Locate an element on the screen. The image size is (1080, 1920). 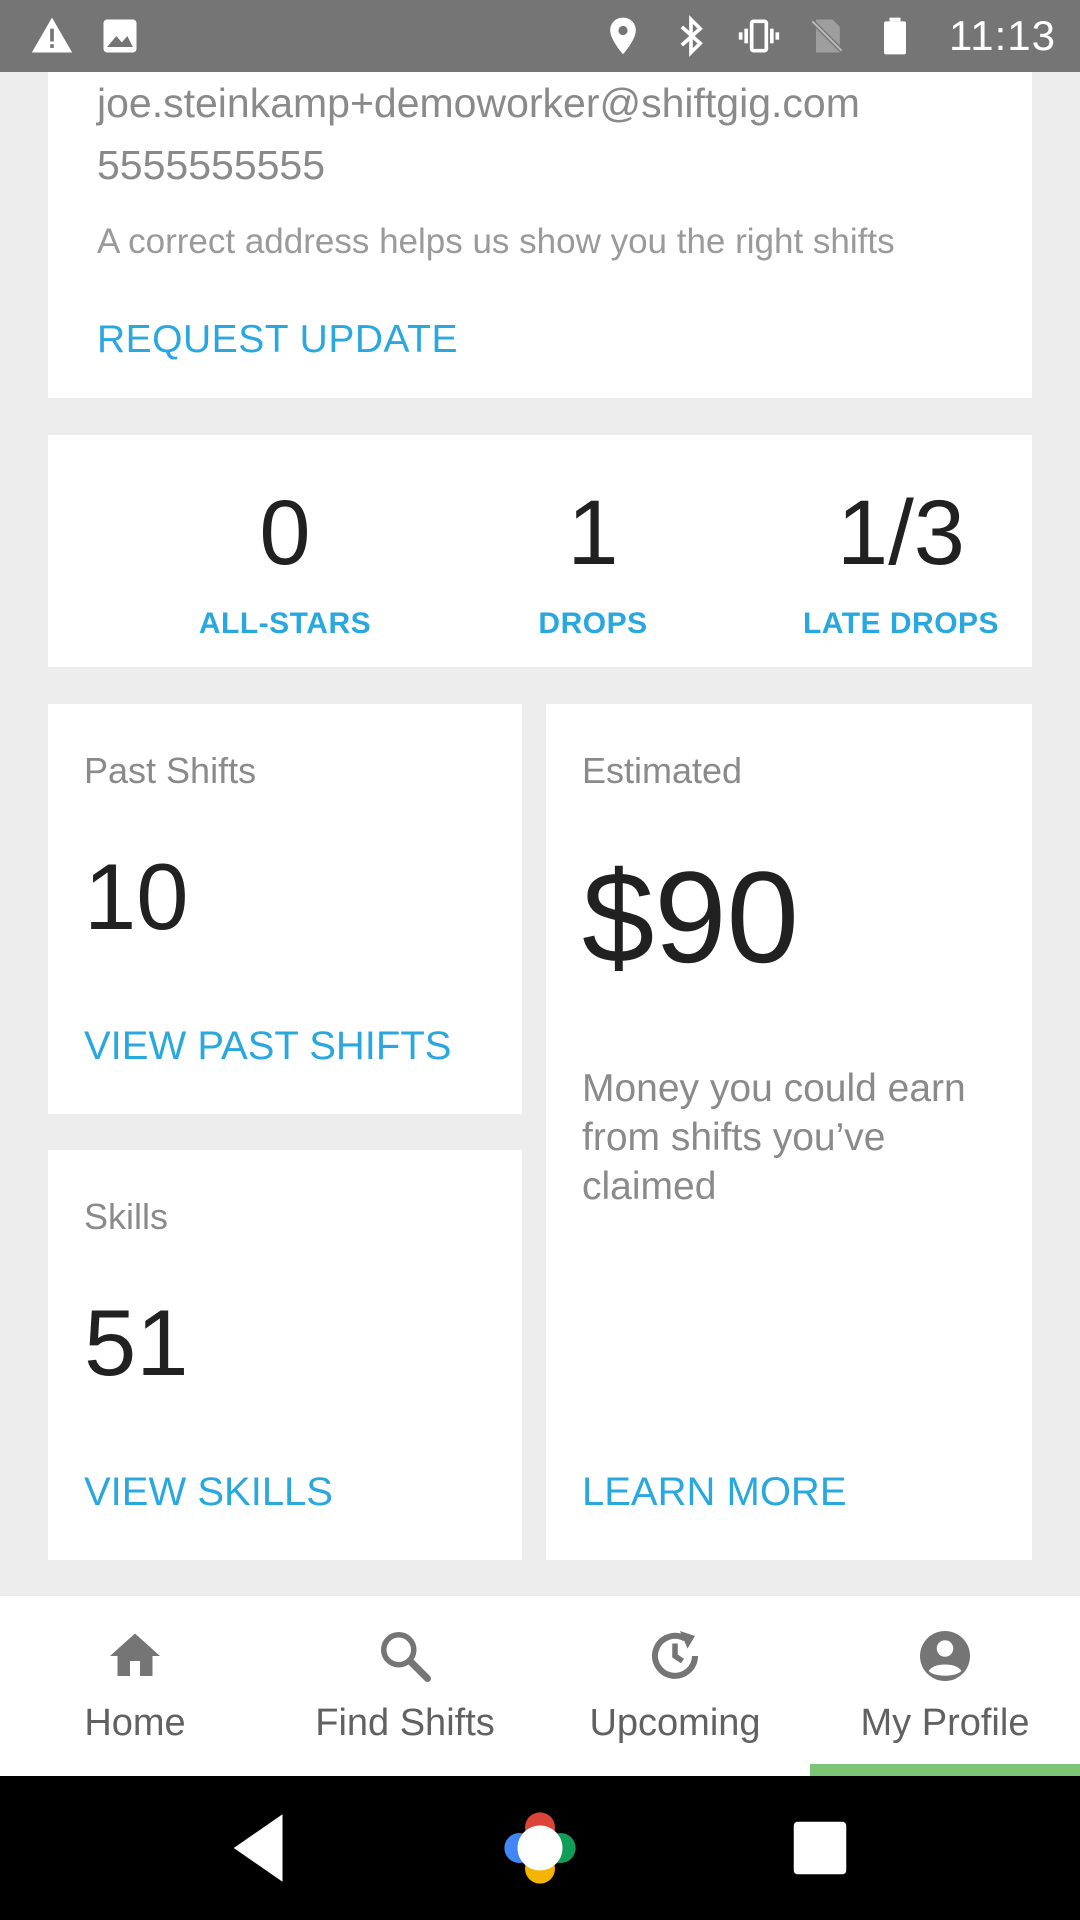
contact-phone: 5555555555 is located at coordinates (211, 165).